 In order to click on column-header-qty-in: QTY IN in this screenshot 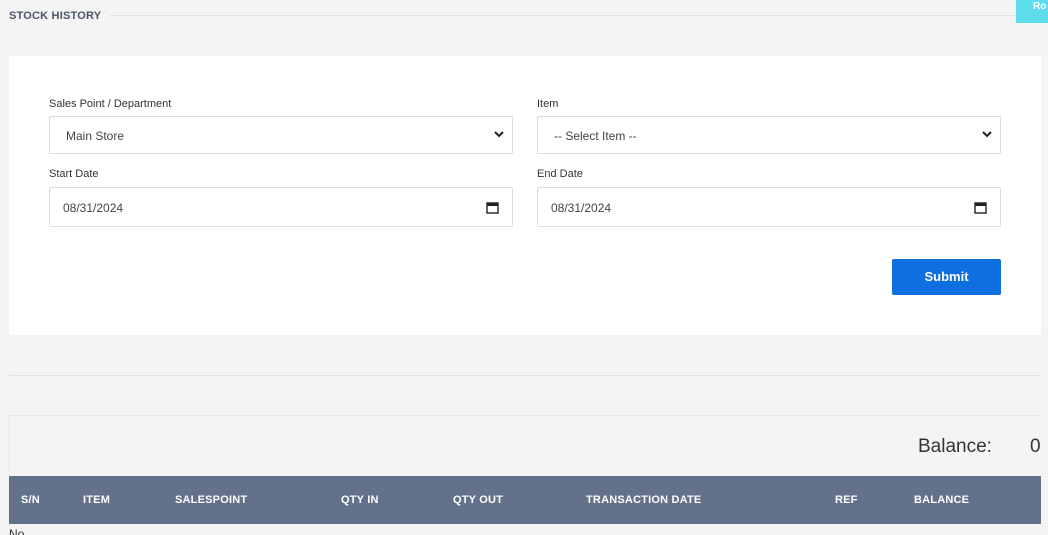, I will do `click(360, 500)`.